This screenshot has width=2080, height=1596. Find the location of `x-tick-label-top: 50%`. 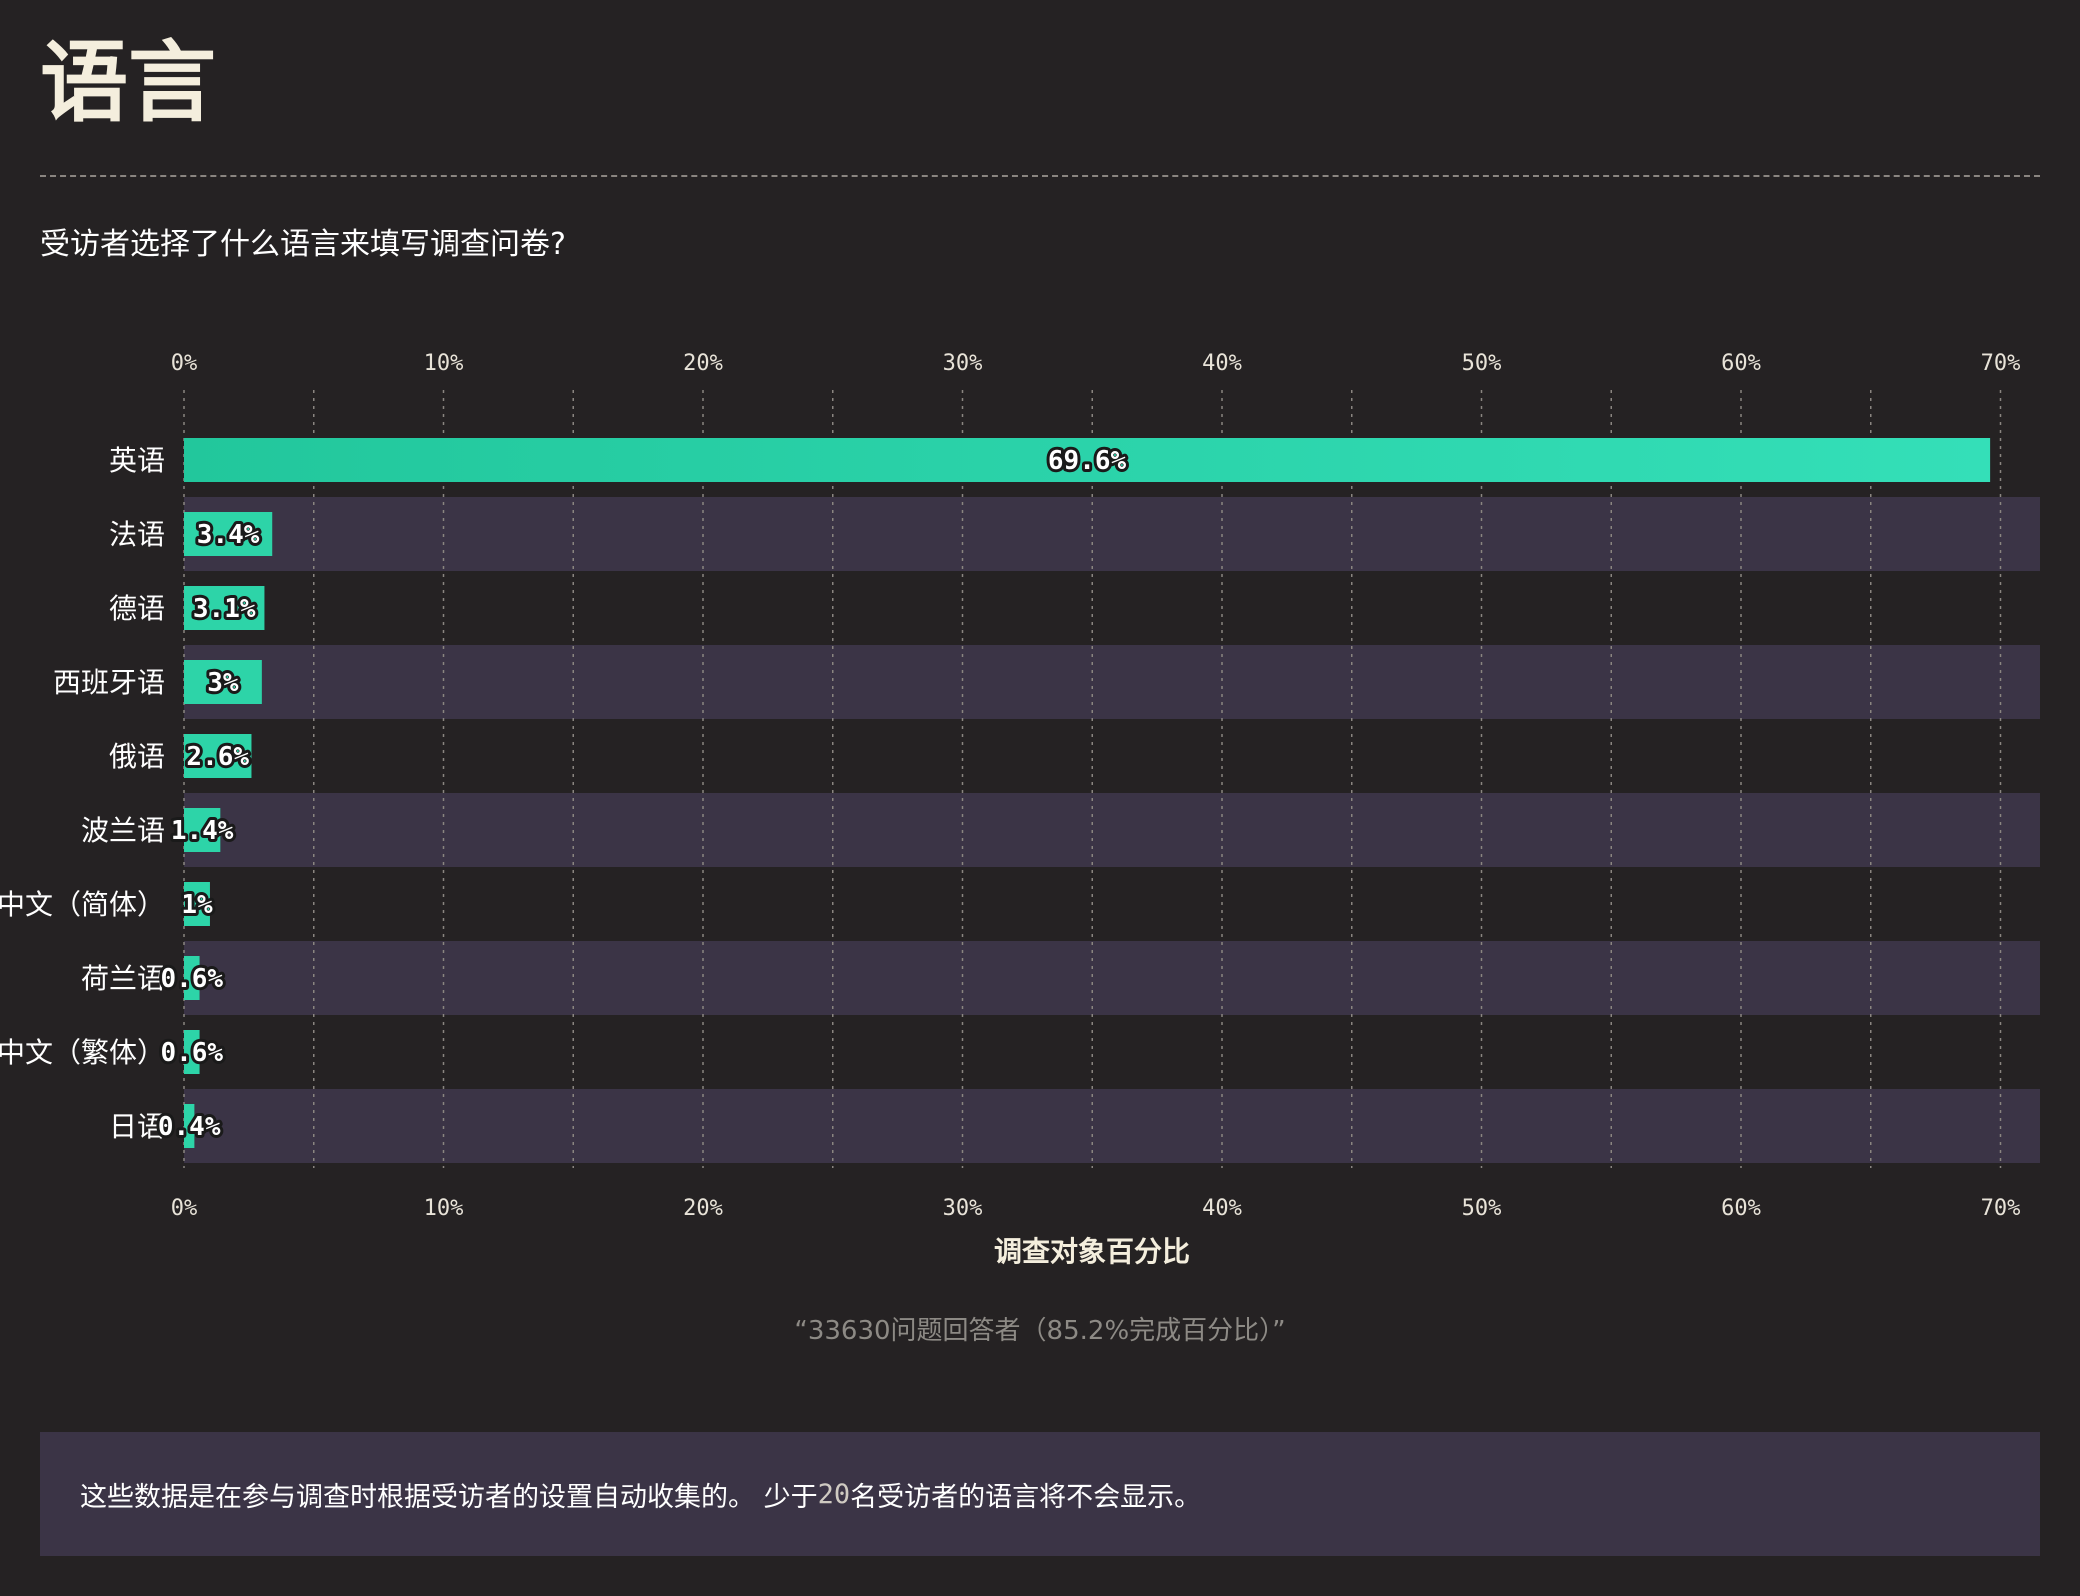

x-tick-label-top: 50% is located at coordinates (1482, 363).